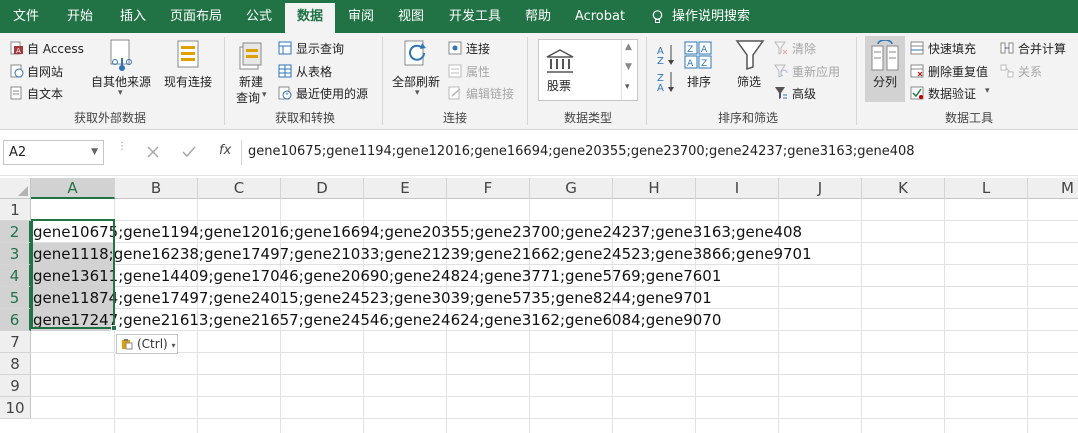 The width and height of the screenshot is (1078, 433). What do you see at coordinates (17, 71) in the screenshot?
I see `web-icon` at bounding box center [17, 71].